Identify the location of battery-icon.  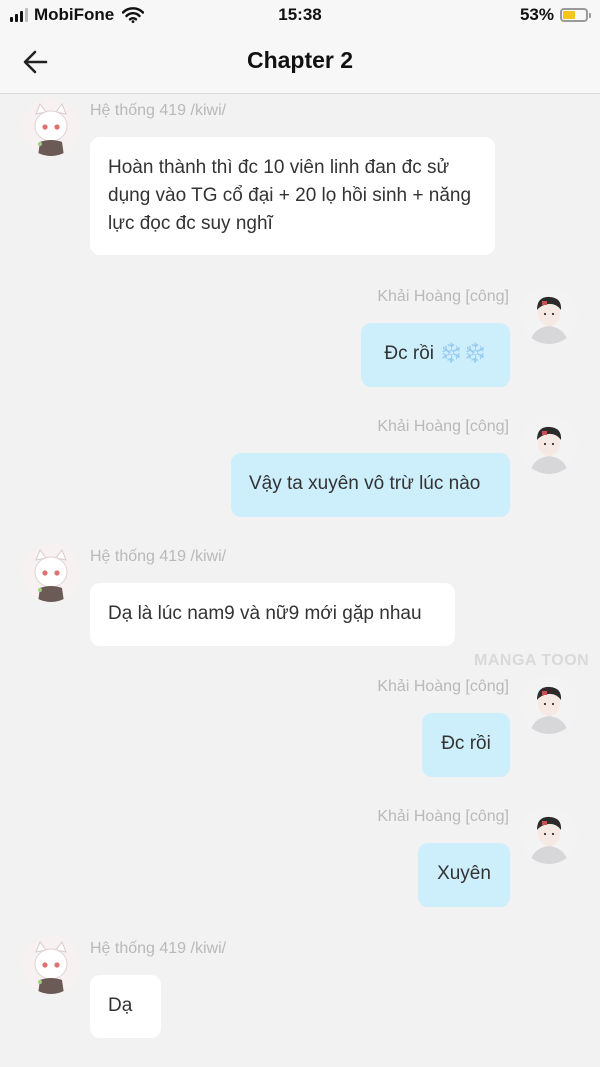
(575, 15).